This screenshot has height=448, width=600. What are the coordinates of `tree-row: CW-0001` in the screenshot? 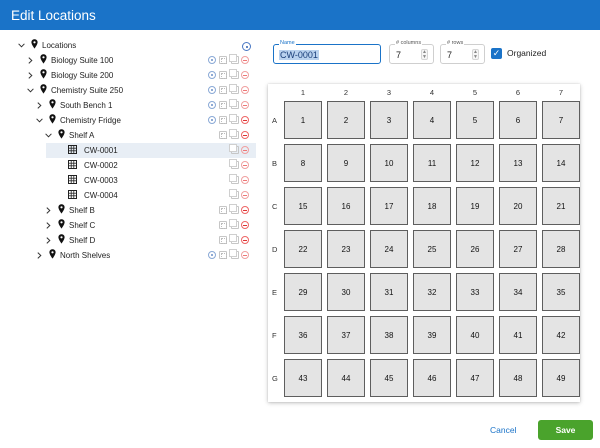 It's located at (151, 150).